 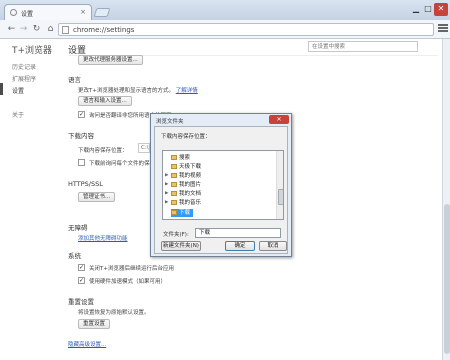 What do you see at coordinates (27, 14) in the screenshot?
I see `tab-title: 设置` at bounding box center [27, 14].